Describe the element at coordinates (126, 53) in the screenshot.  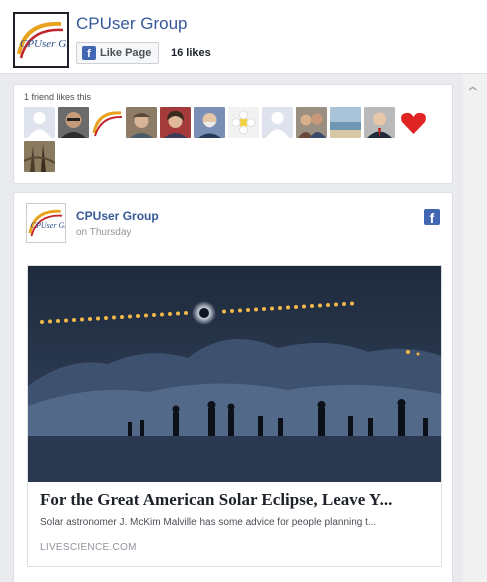
I see `like-page-label: Like Page` at that location.